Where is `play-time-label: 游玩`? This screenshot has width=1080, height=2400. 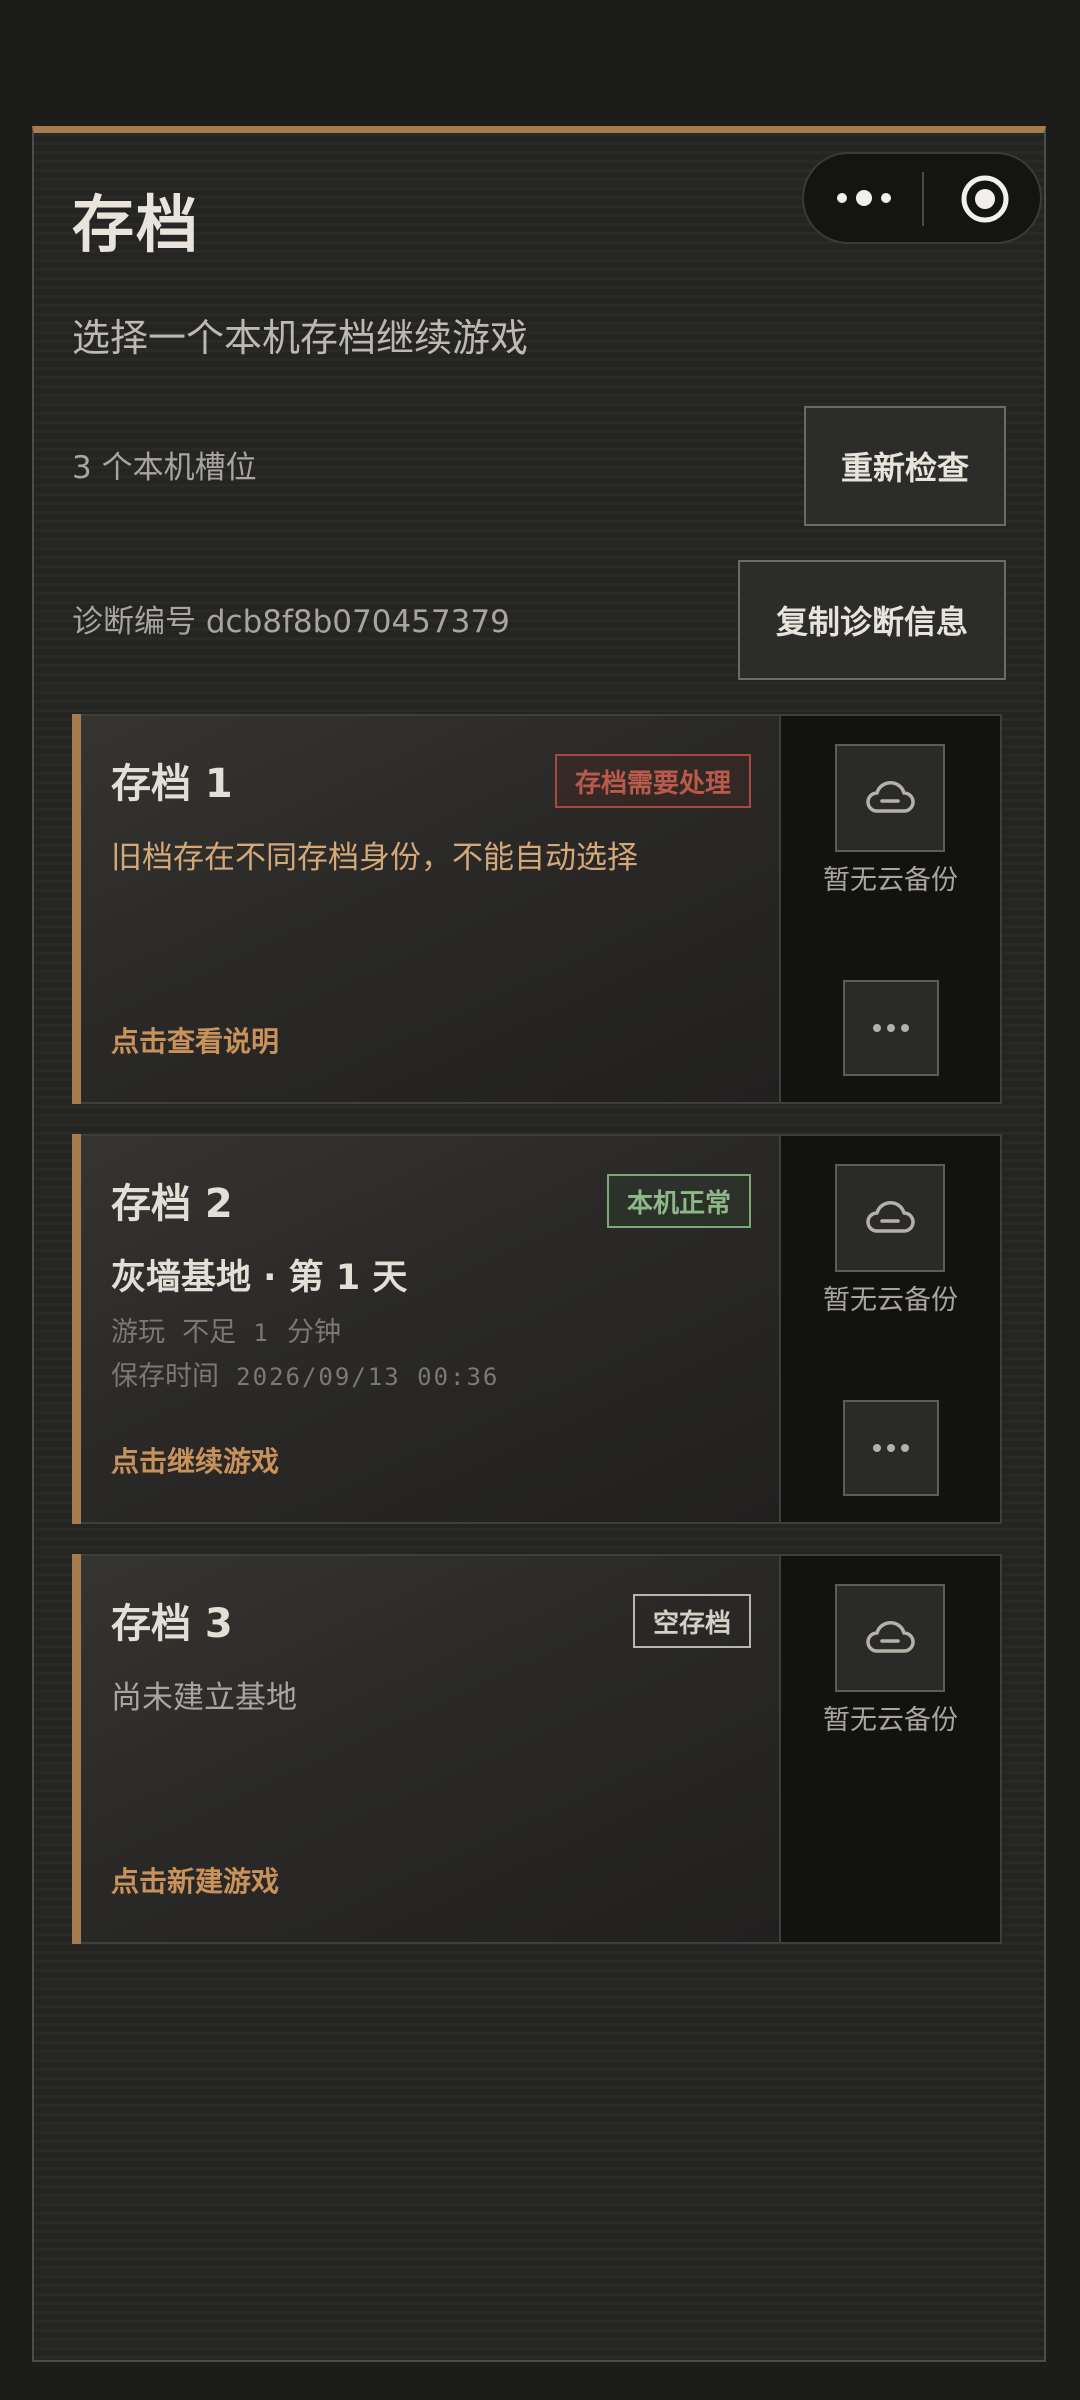 play-time-label: 游玩 is located at coordinates (138, 1332).